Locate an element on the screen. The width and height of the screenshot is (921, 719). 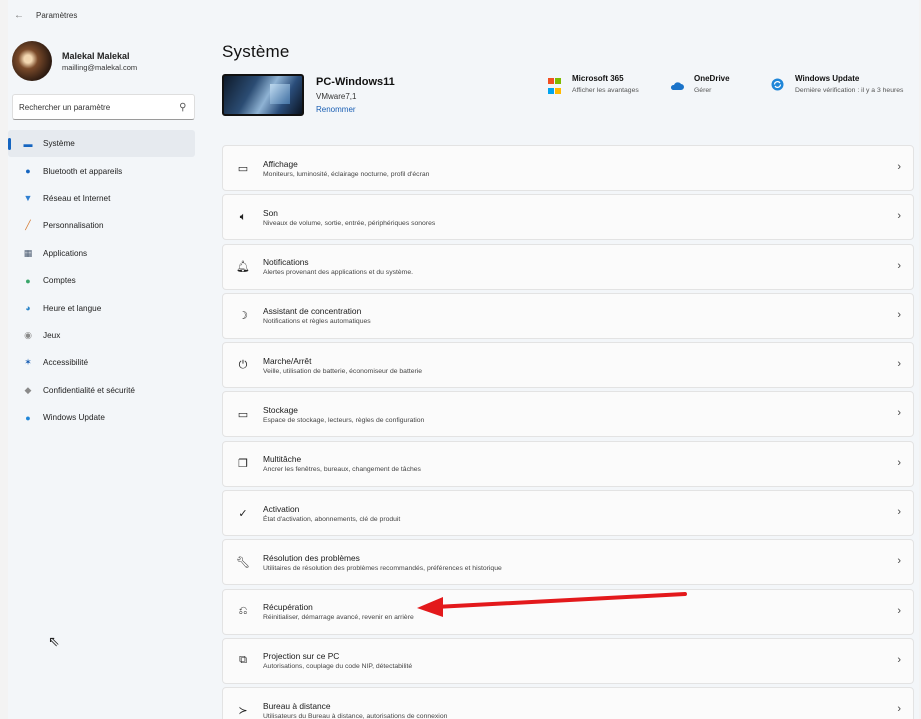
shield-icon: ◆ is located at coordinates (28, 389).